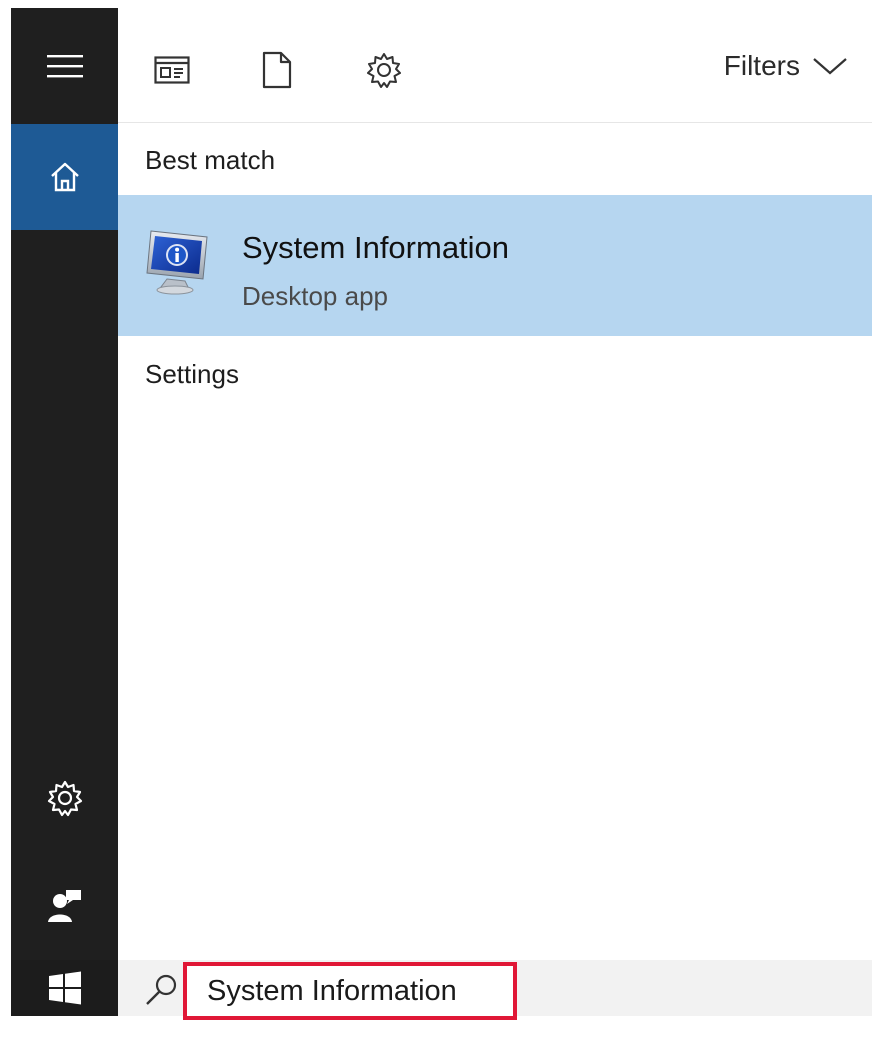  I want to click on apps-icon, so click(172, 70).